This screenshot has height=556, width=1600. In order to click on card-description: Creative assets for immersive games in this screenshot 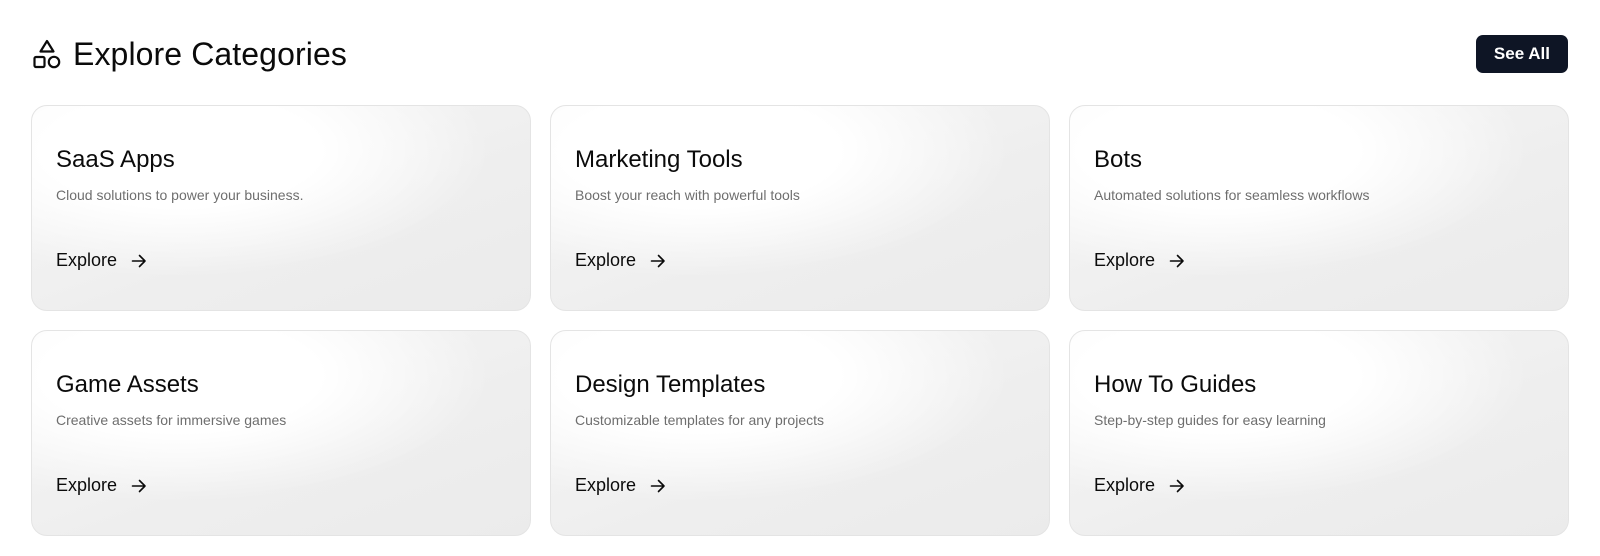, I will do `click(171, 420)`.